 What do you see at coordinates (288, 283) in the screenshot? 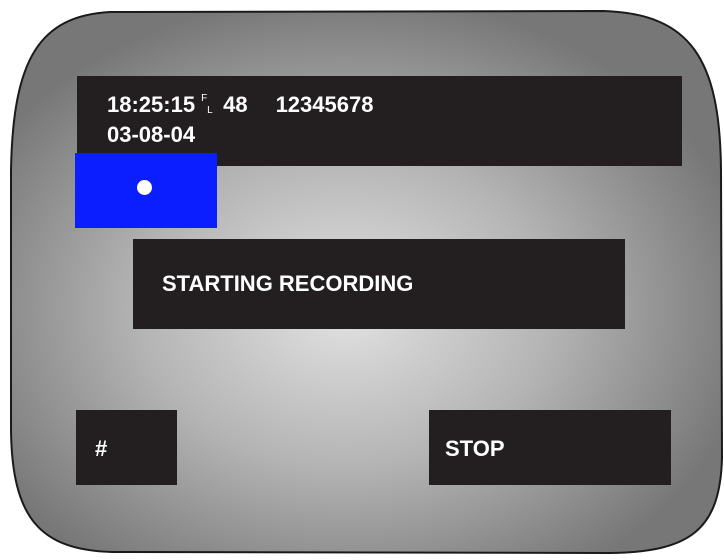
I see `status-message: STARTING RECORDING` at bounding box center [288, 283].